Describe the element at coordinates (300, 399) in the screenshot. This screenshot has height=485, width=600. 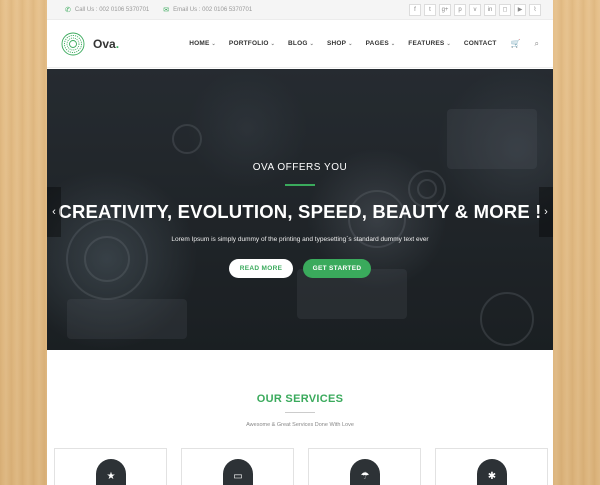
I see `services-title: OUR SERVICES` at that location.